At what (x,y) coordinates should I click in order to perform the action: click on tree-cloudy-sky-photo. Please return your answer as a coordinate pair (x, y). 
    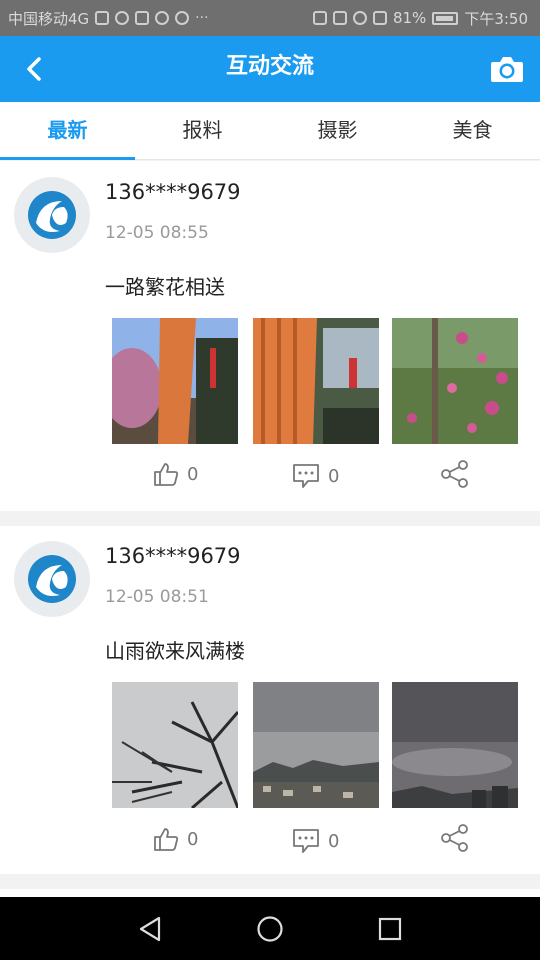
    Looking at the image, I should click on (175, 745).